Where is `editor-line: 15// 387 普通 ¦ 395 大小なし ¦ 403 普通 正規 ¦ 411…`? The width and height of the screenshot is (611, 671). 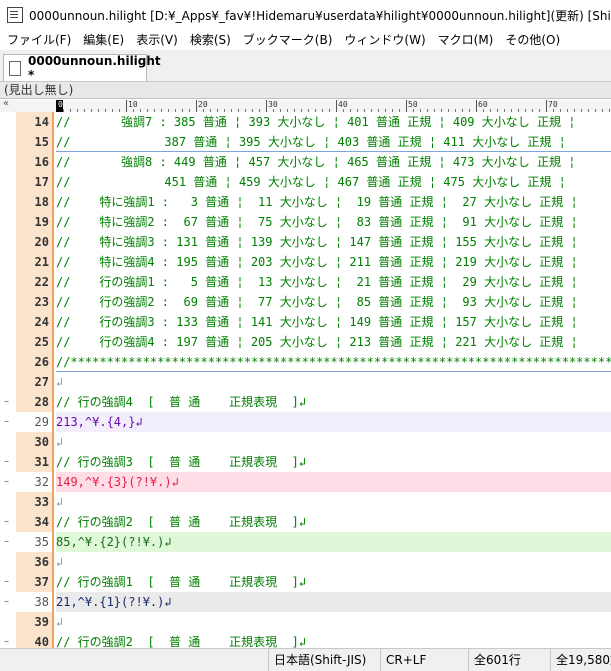 editor-line: 15// 387 普通 ¦ 395 大小なし ¦ 403 普通 正規 ¦ 411… is located at coordinates (305, 142).